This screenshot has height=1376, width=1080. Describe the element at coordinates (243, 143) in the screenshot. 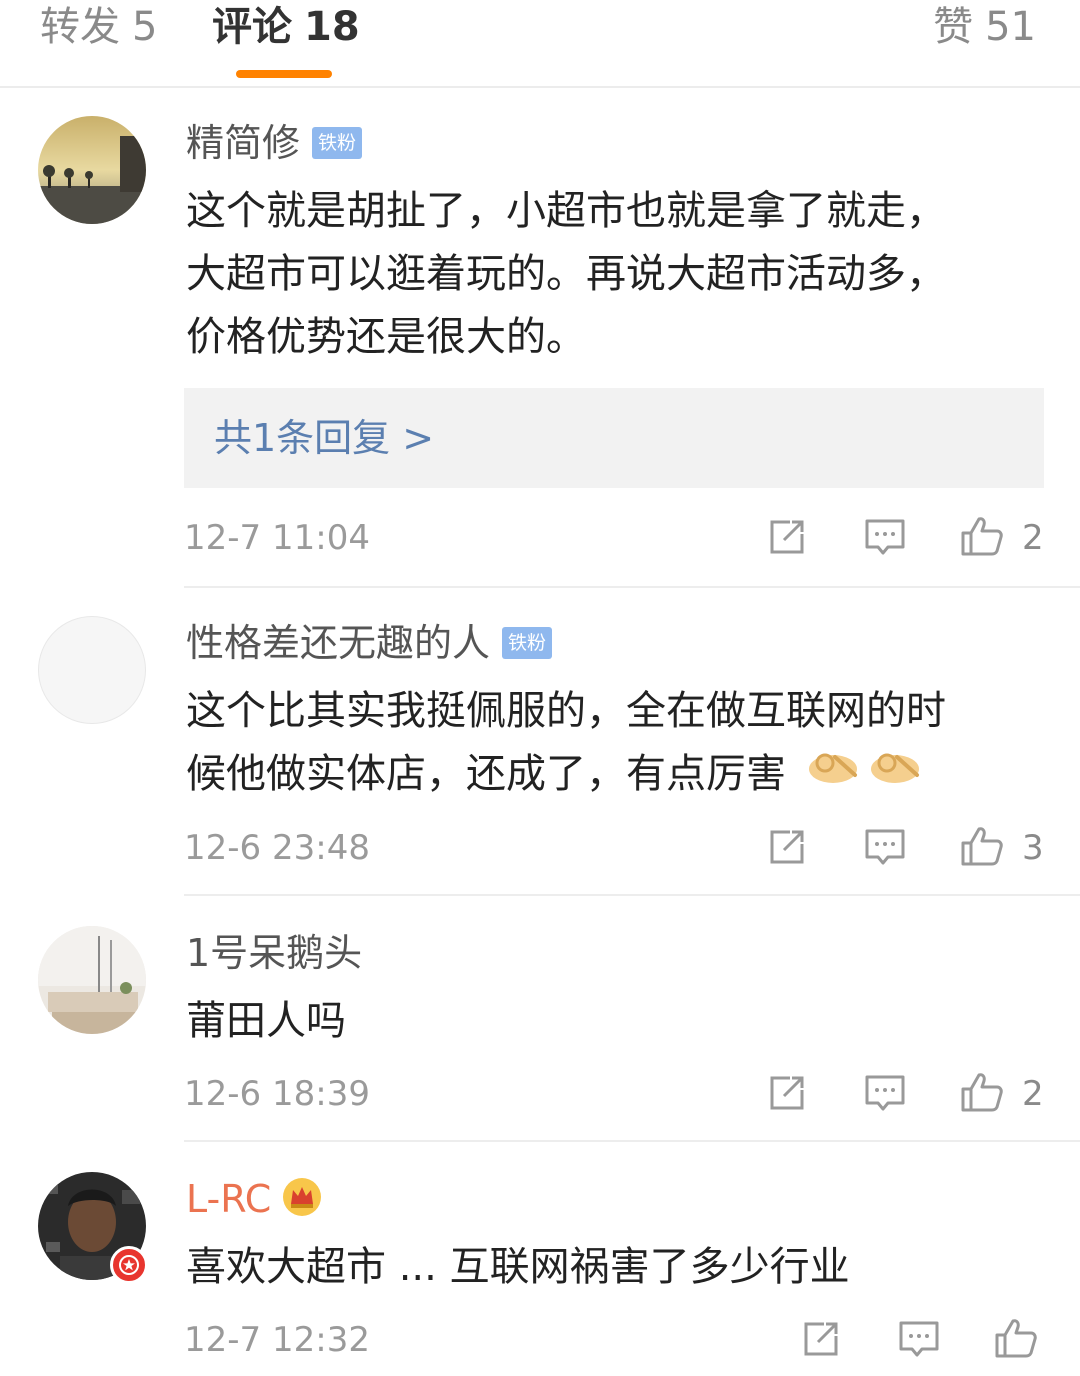

I see `username: 精简修` at that location.